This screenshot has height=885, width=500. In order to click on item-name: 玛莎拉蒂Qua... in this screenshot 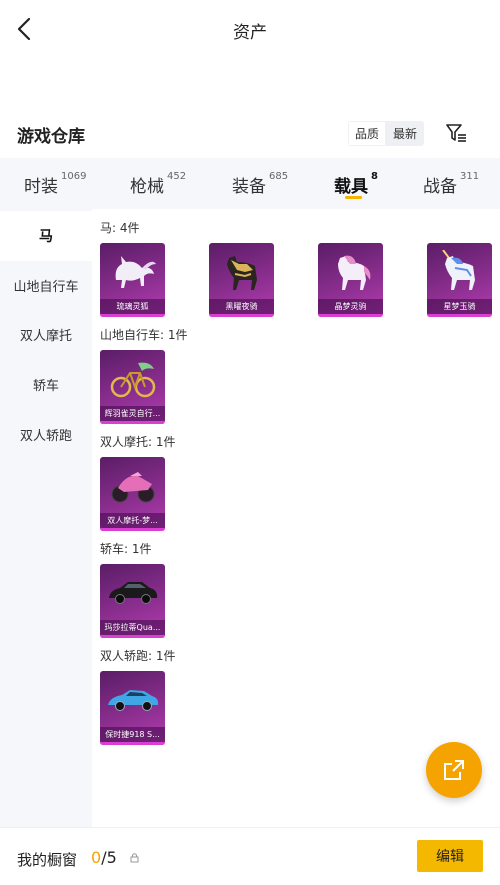, I will do `click(132, 627)`.